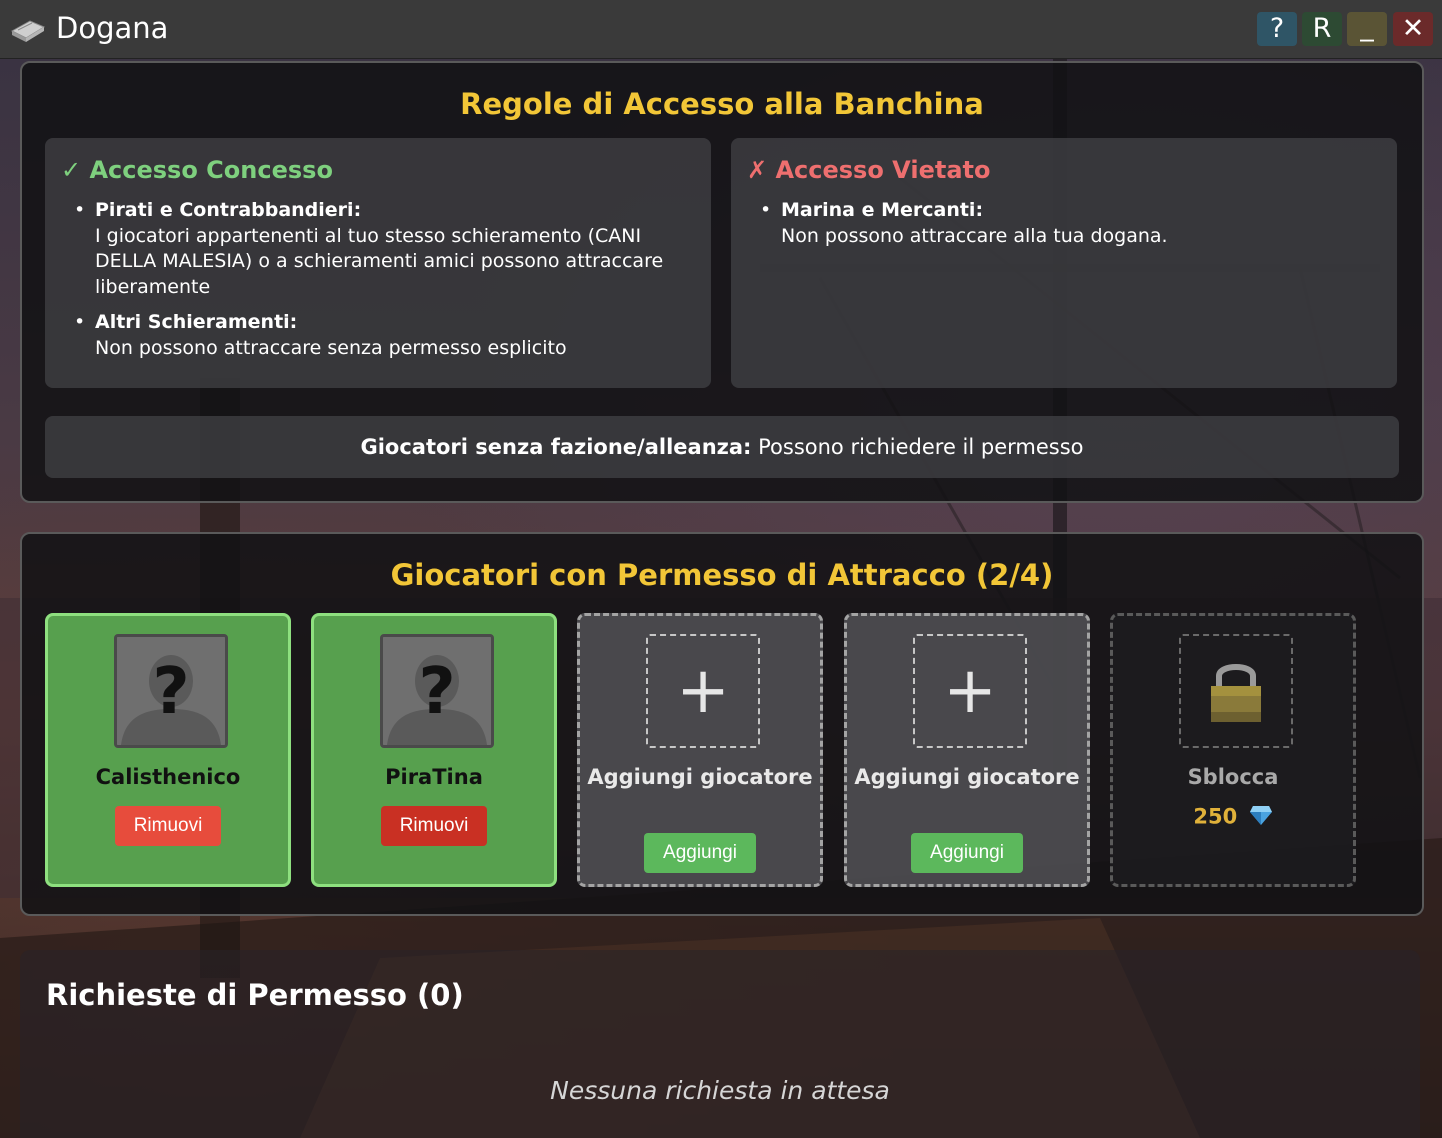  I want to click on rules-title: Regole di Accesso alla Banchina, so click(722, 104).